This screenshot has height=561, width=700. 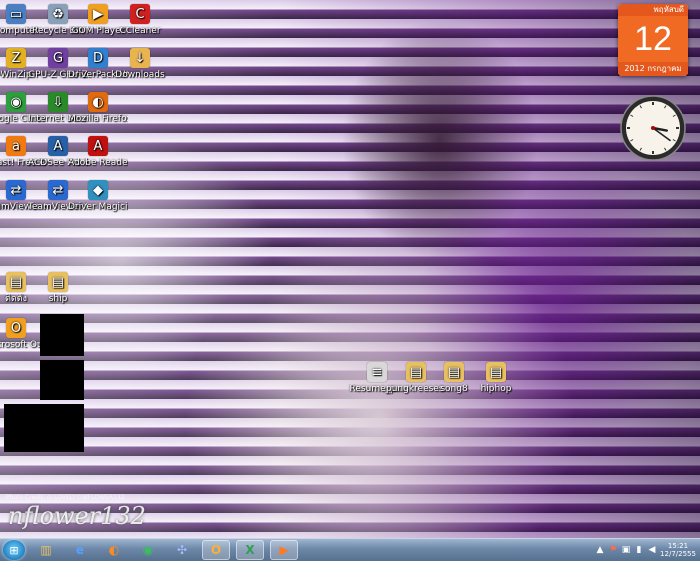 What do you see at coordinates (140, 75) in the screenshot?
I see `desktop-icon-label: Downloads` at bounding box center [140, 75].